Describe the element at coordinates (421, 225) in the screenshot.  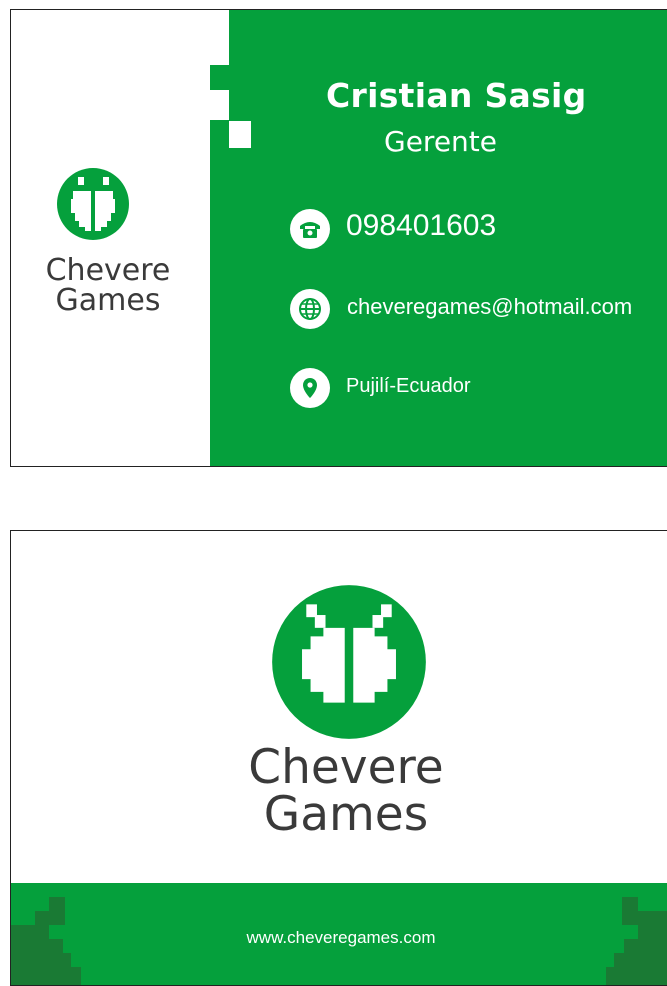
I see `phone-number: 098401603` at that location.